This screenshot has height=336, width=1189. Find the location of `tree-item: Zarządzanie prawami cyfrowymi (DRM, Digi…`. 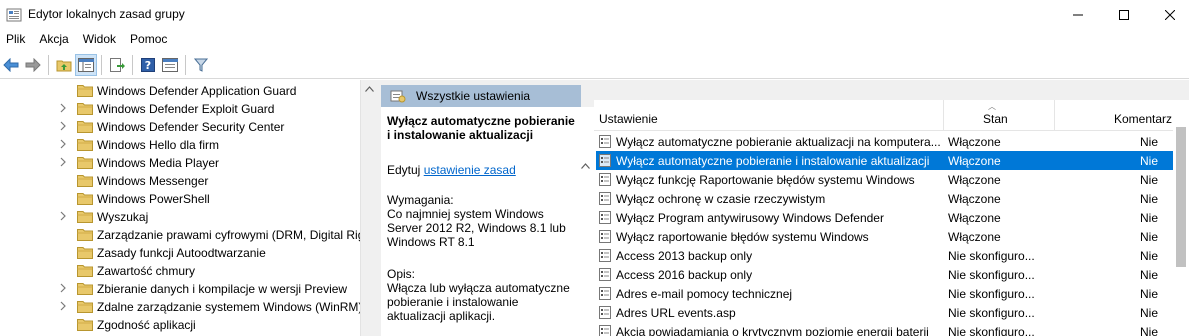

tree-item: Zarządzanie prawami cyfrowymi (DRM, Digi… is located at coordinates (180, 235).